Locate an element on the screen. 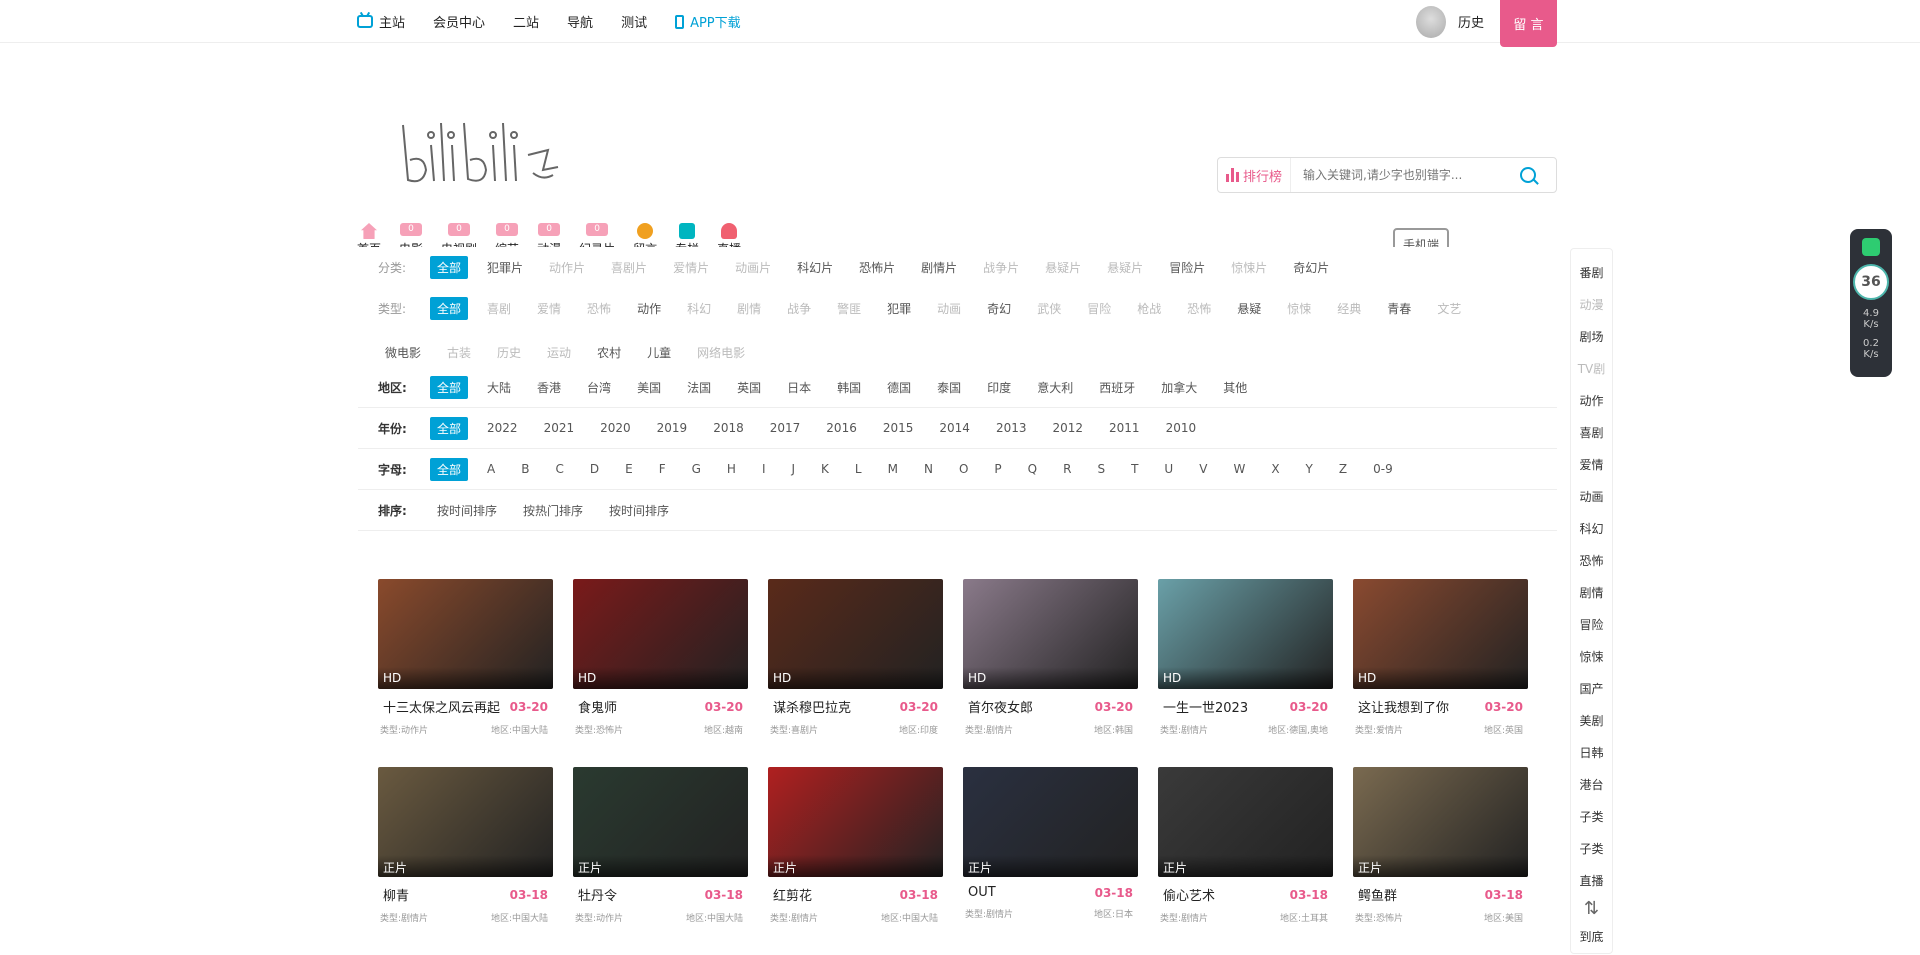 The width and height of the screenshot is (1920, 955). filter-tag: 2016 is located at coordinates (841, 428).